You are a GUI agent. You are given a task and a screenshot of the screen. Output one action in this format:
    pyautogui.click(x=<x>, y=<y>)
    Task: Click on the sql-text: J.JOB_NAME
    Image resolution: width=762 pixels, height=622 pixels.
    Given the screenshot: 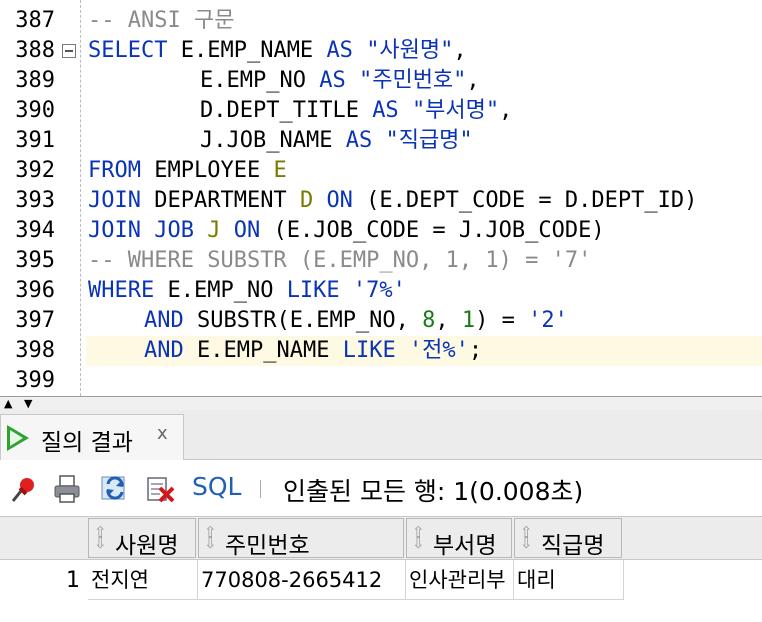 What is the action you would take?
    pyautogui.click(x=273, y=140)
    